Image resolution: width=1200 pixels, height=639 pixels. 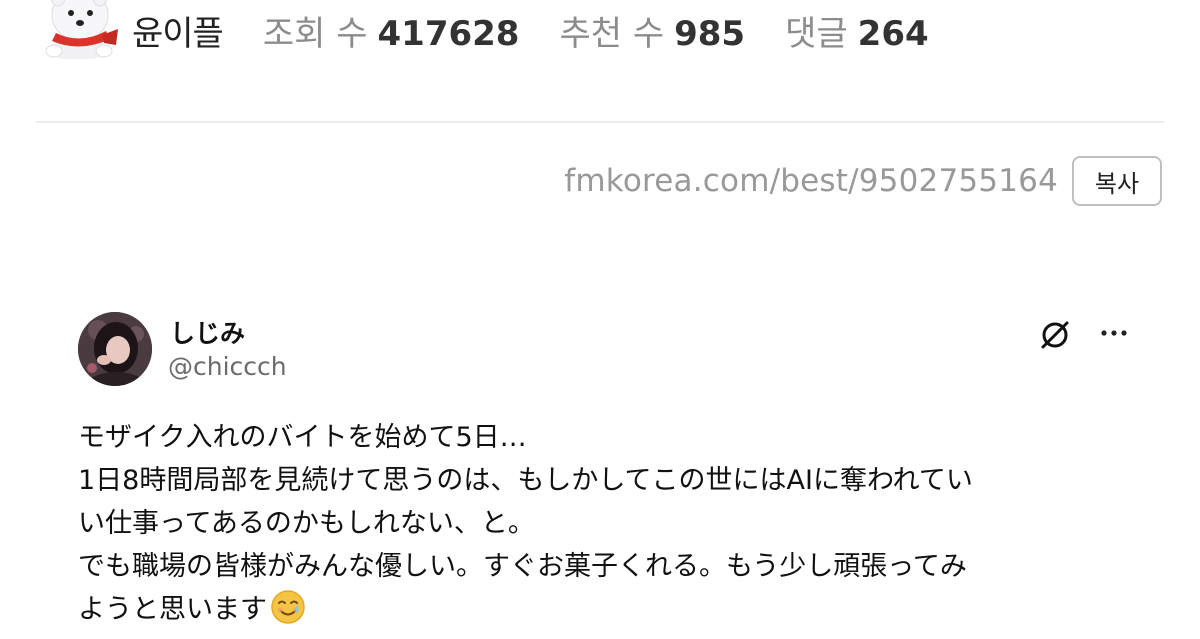 What do you see at coordinates (172, 609) in the screenshot?
I see `tweet-line: ようと思います` at bounding box center [172, 609].